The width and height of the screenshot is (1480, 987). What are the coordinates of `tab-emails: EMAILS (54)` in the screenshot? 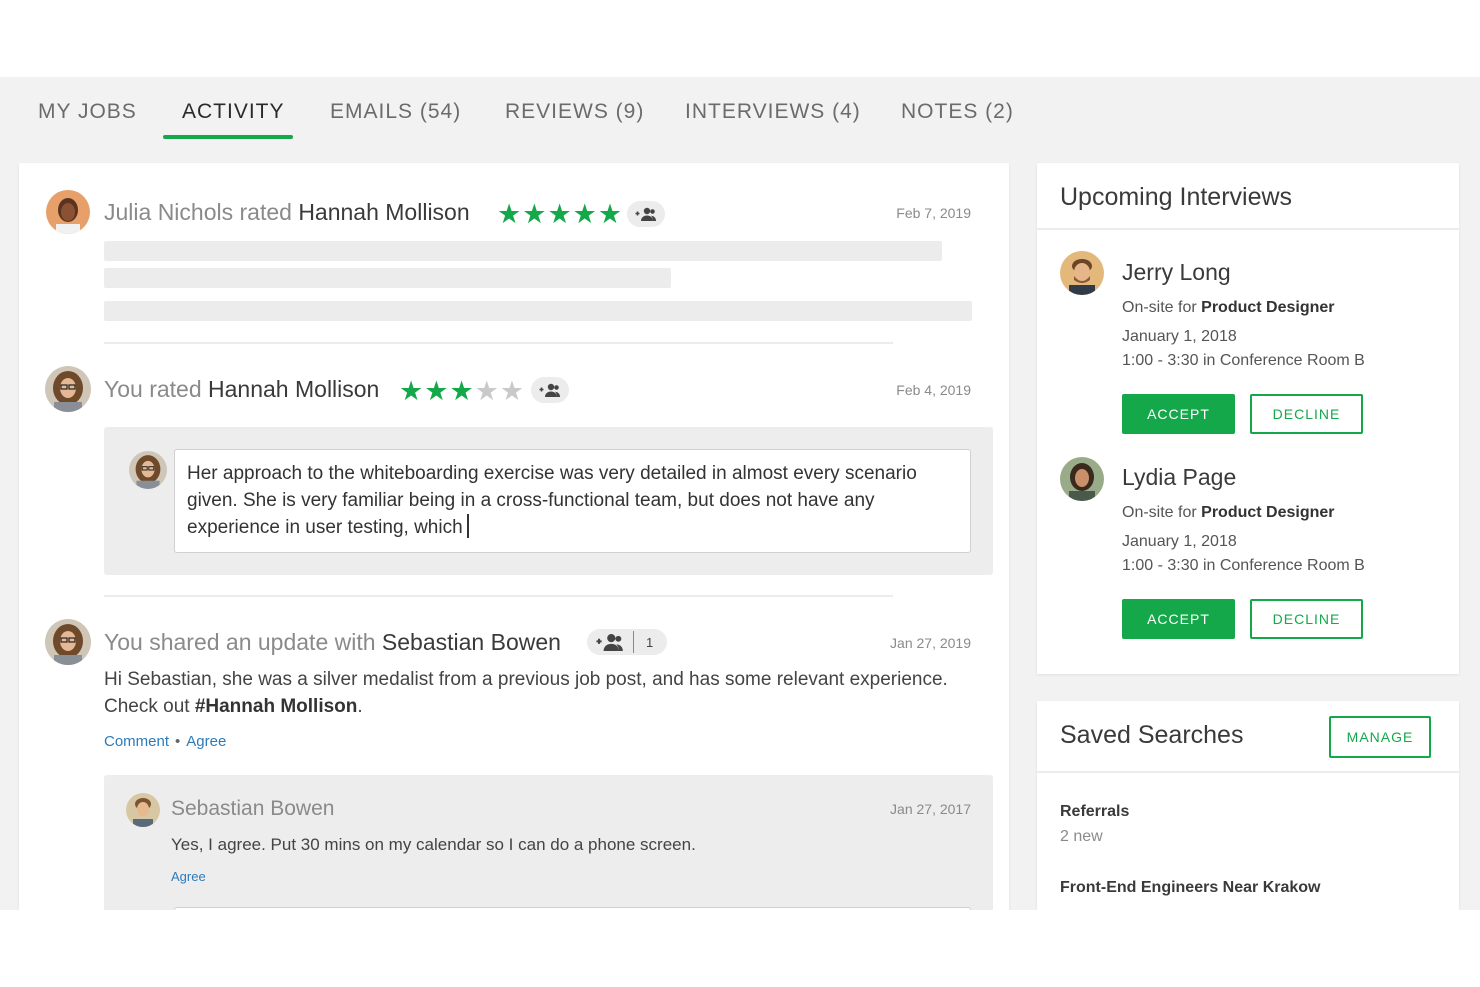 It's located at (395, 112).